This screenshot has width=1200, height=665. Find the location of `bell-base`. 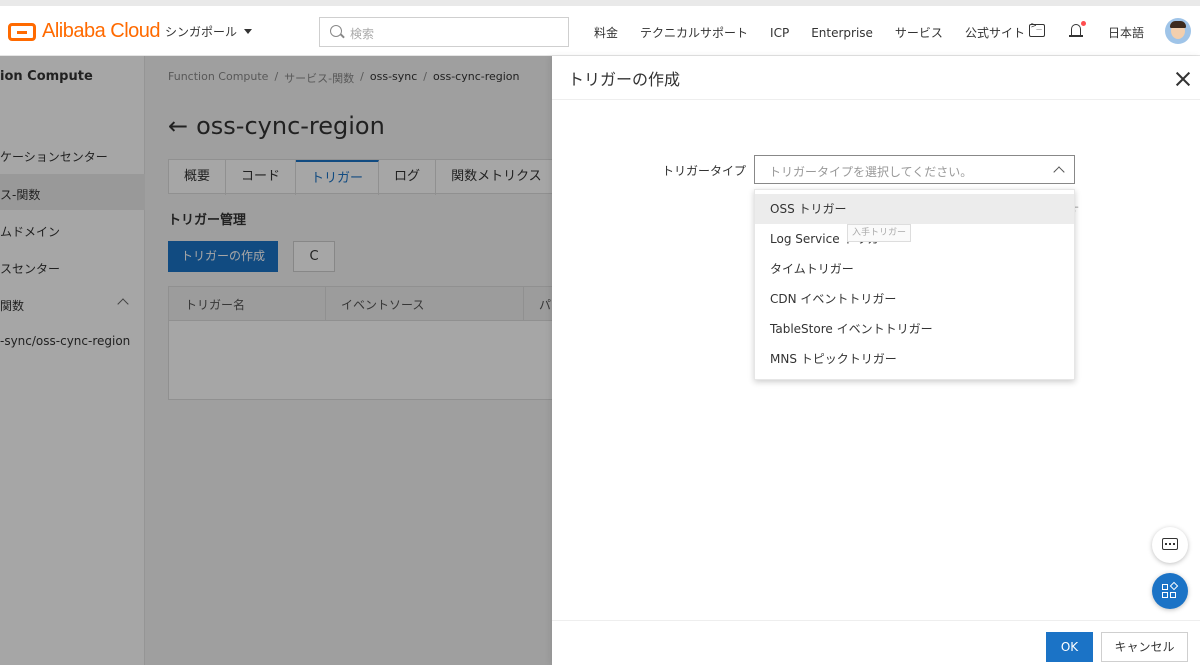

bell-base is located at coordinates (1076, 36).